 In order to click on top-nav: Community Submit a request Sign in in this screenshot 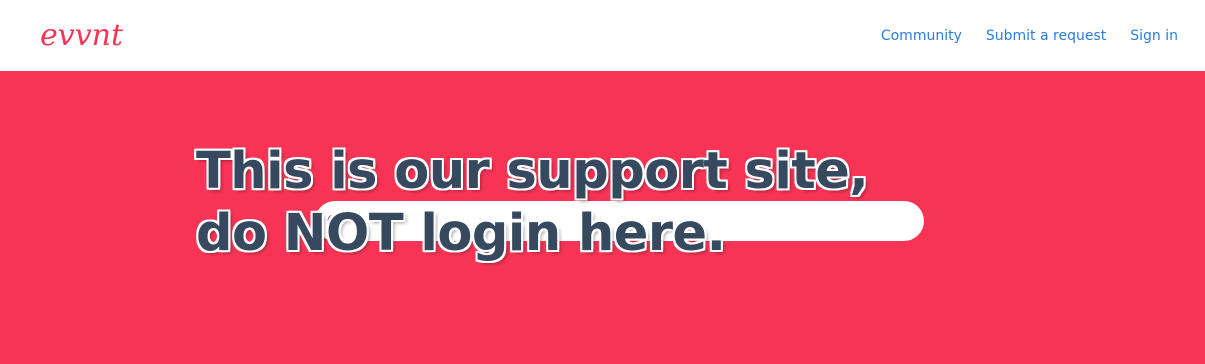, I will do `click(1029, 36)`.